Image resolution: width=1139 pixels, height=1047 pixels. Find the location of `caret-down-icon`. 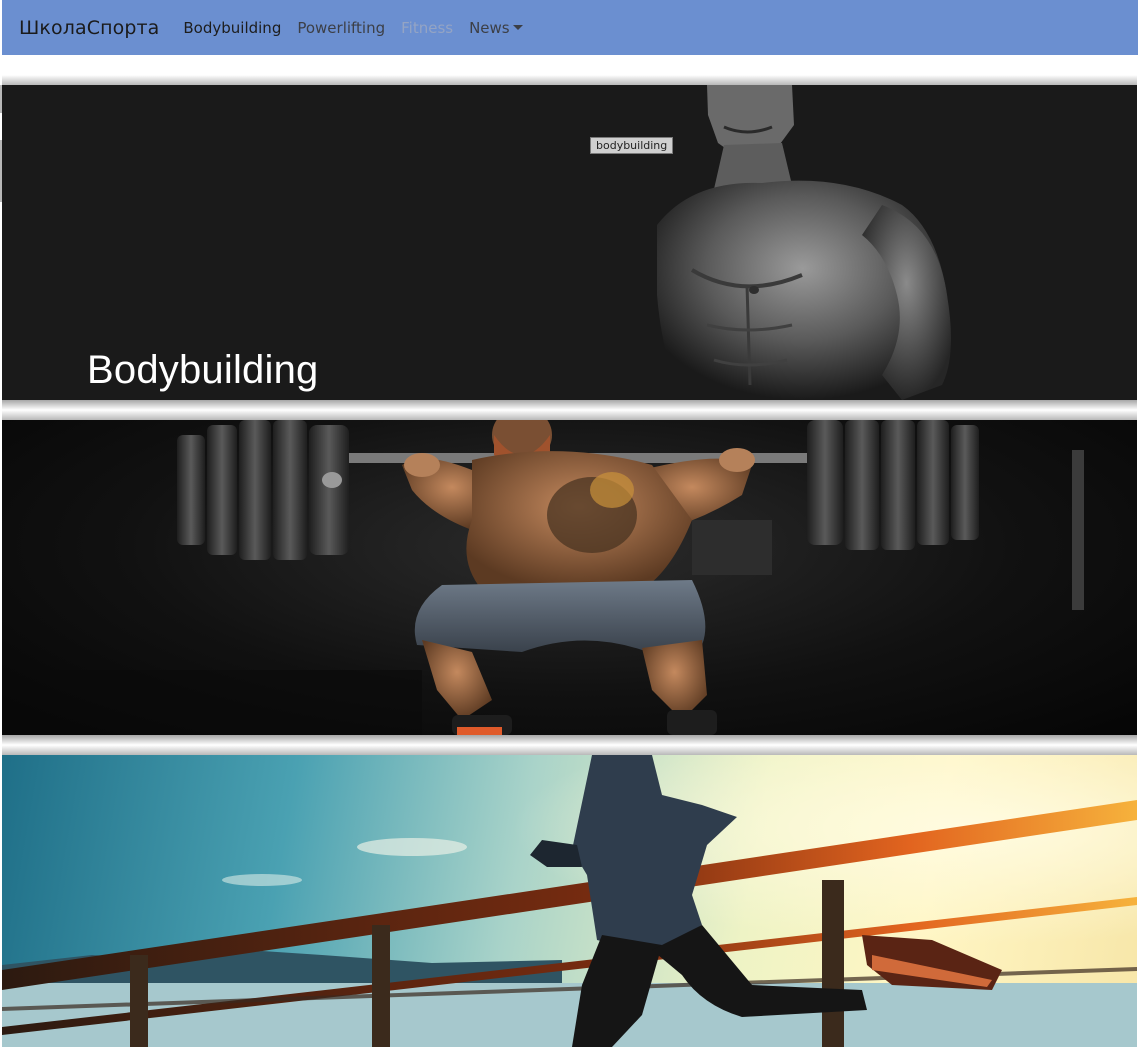

caret-down-icon is located at coordinates (517, 27).